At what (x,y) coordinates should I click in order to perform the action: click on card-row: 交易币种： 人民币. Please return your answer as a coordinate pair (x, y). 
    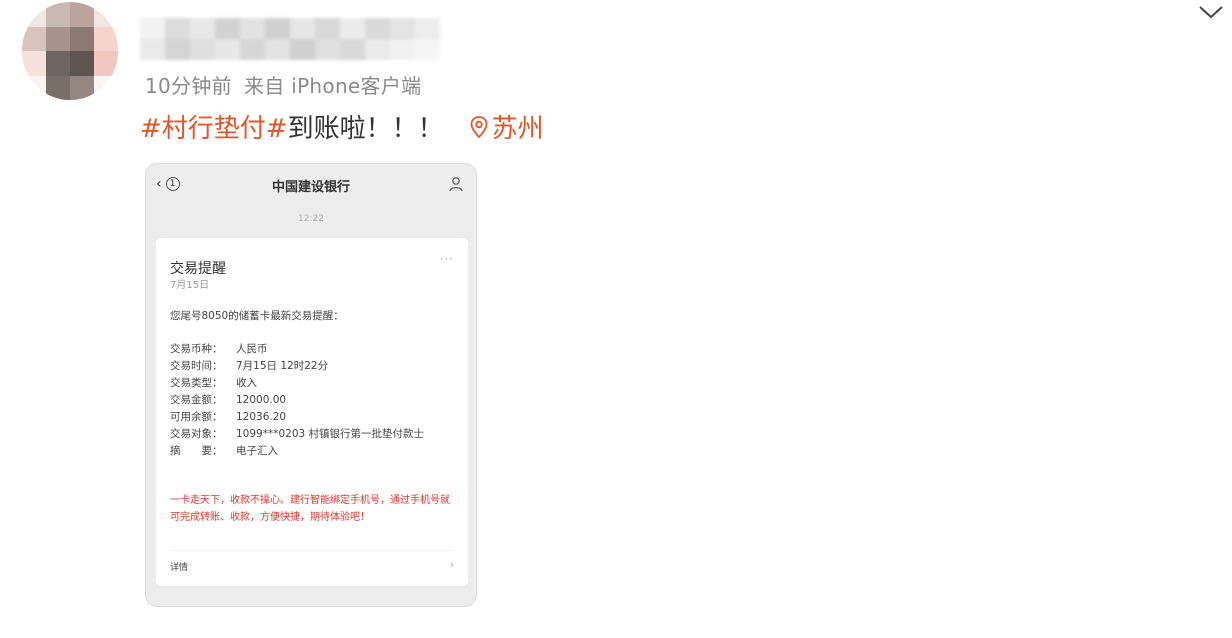
    Looking at the image, I should click on (315, 349).